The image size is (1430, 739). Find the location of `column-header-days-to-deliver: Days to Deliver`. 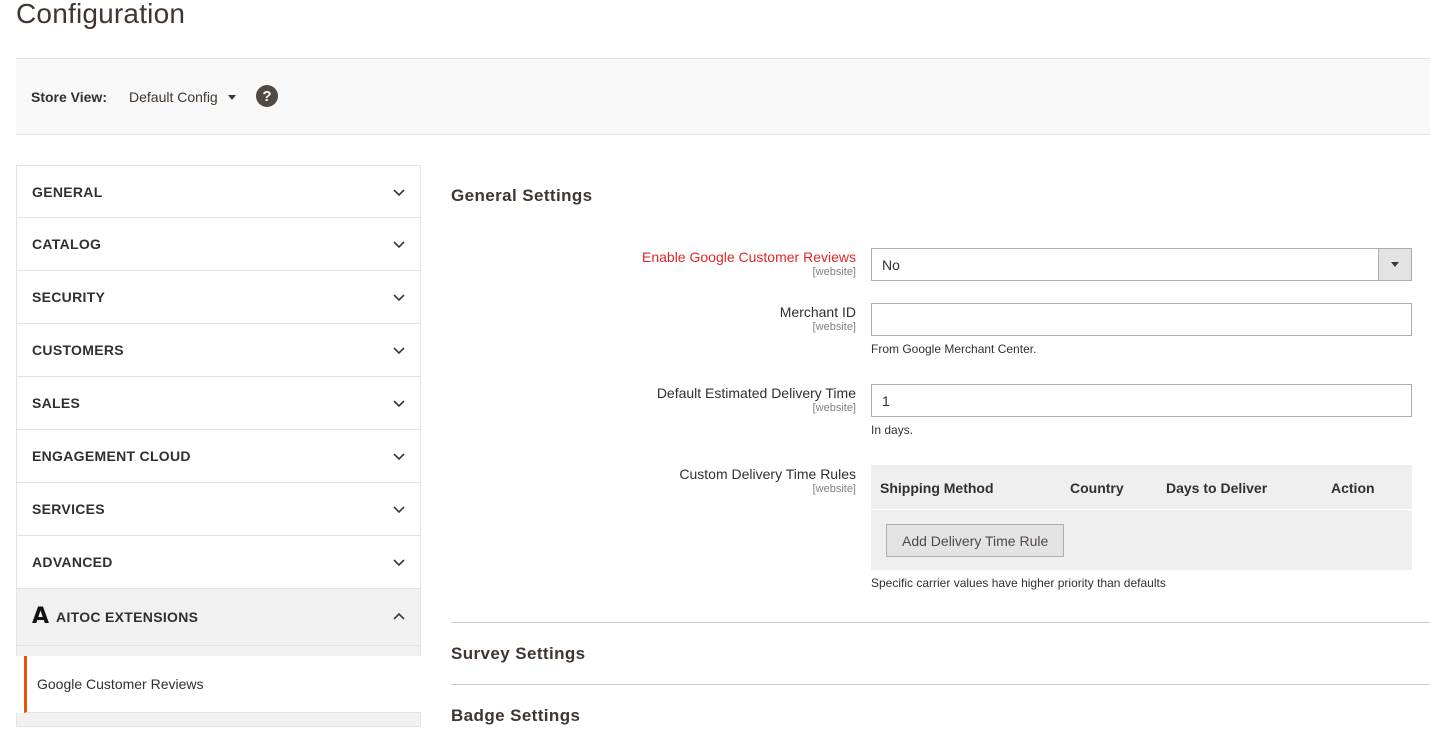

column-header-days-to-deliver: Days to Deliver is located at coordinates (1217, 488).